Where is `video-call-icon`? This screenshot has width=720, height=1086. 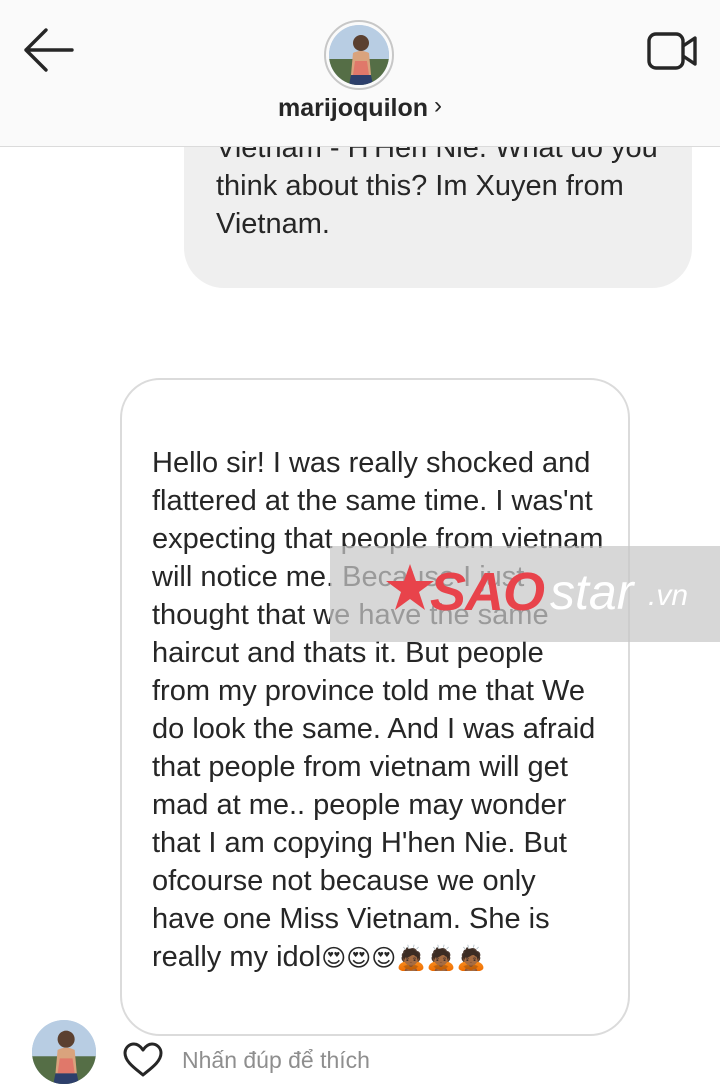 video-call-icon is located at coordinates (672, 51).